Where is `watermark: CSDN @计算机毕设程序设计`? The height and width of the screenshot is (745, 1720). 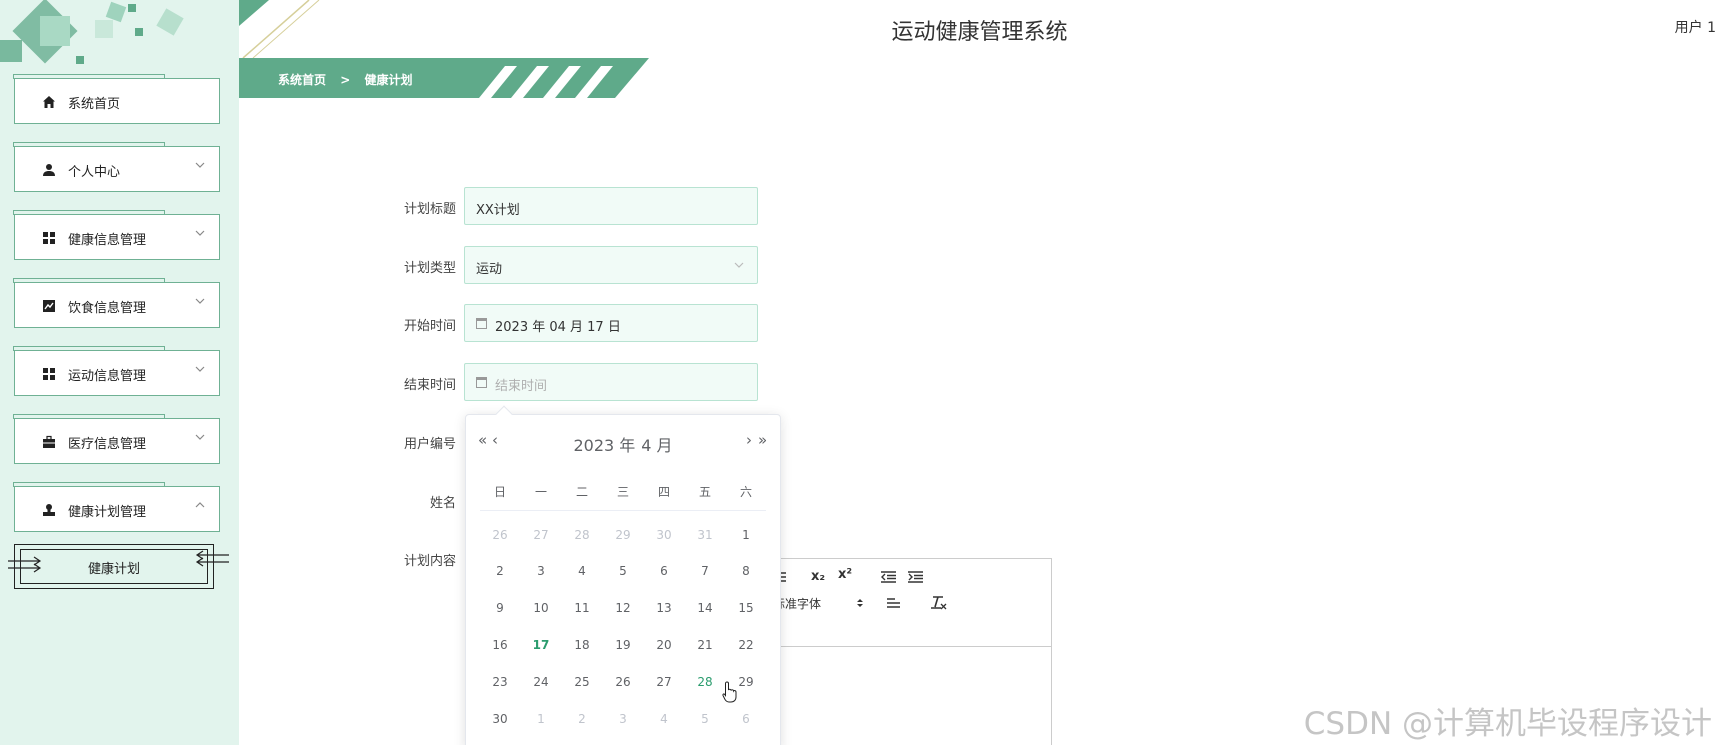
watermark: CSDN @计算机毕设程序设计 is located at coordinates (1507, 724).